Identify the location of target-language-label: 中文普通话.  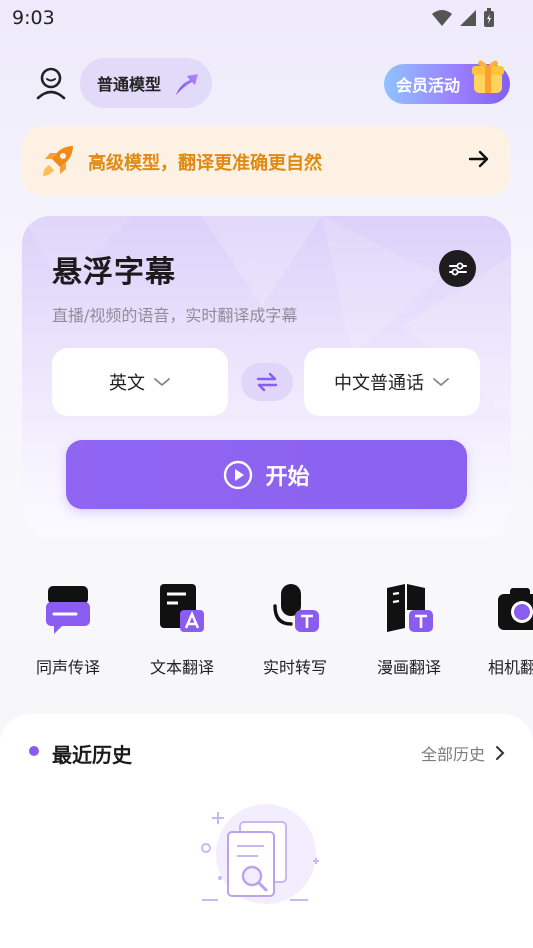
(379, 383).